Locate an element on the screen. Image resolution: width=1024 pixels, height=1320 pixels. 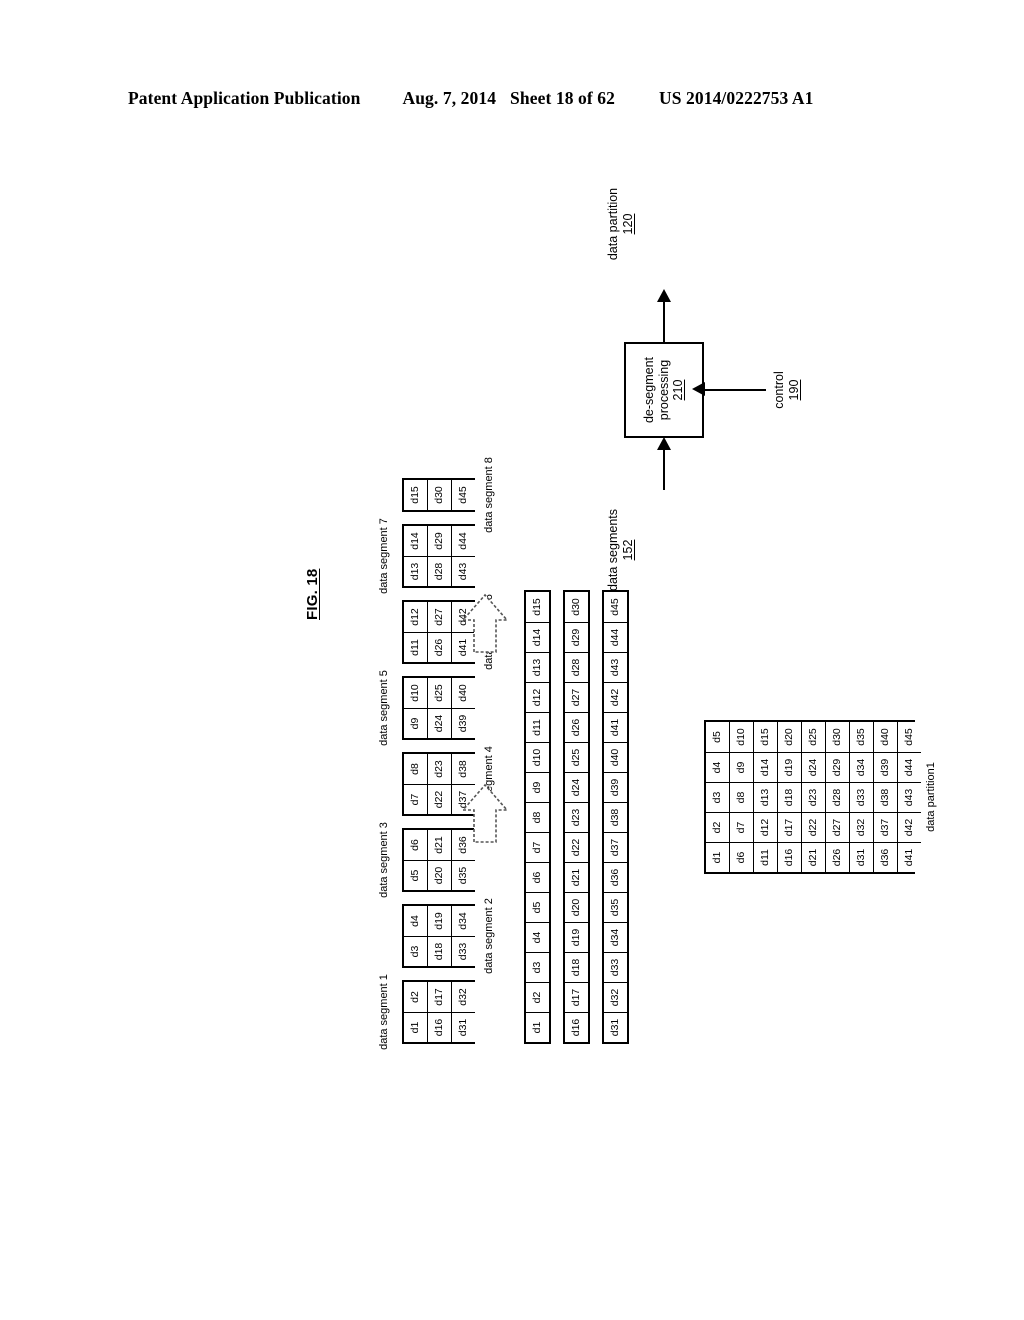
data-cell: d35 is located at coordinates (861, 737).